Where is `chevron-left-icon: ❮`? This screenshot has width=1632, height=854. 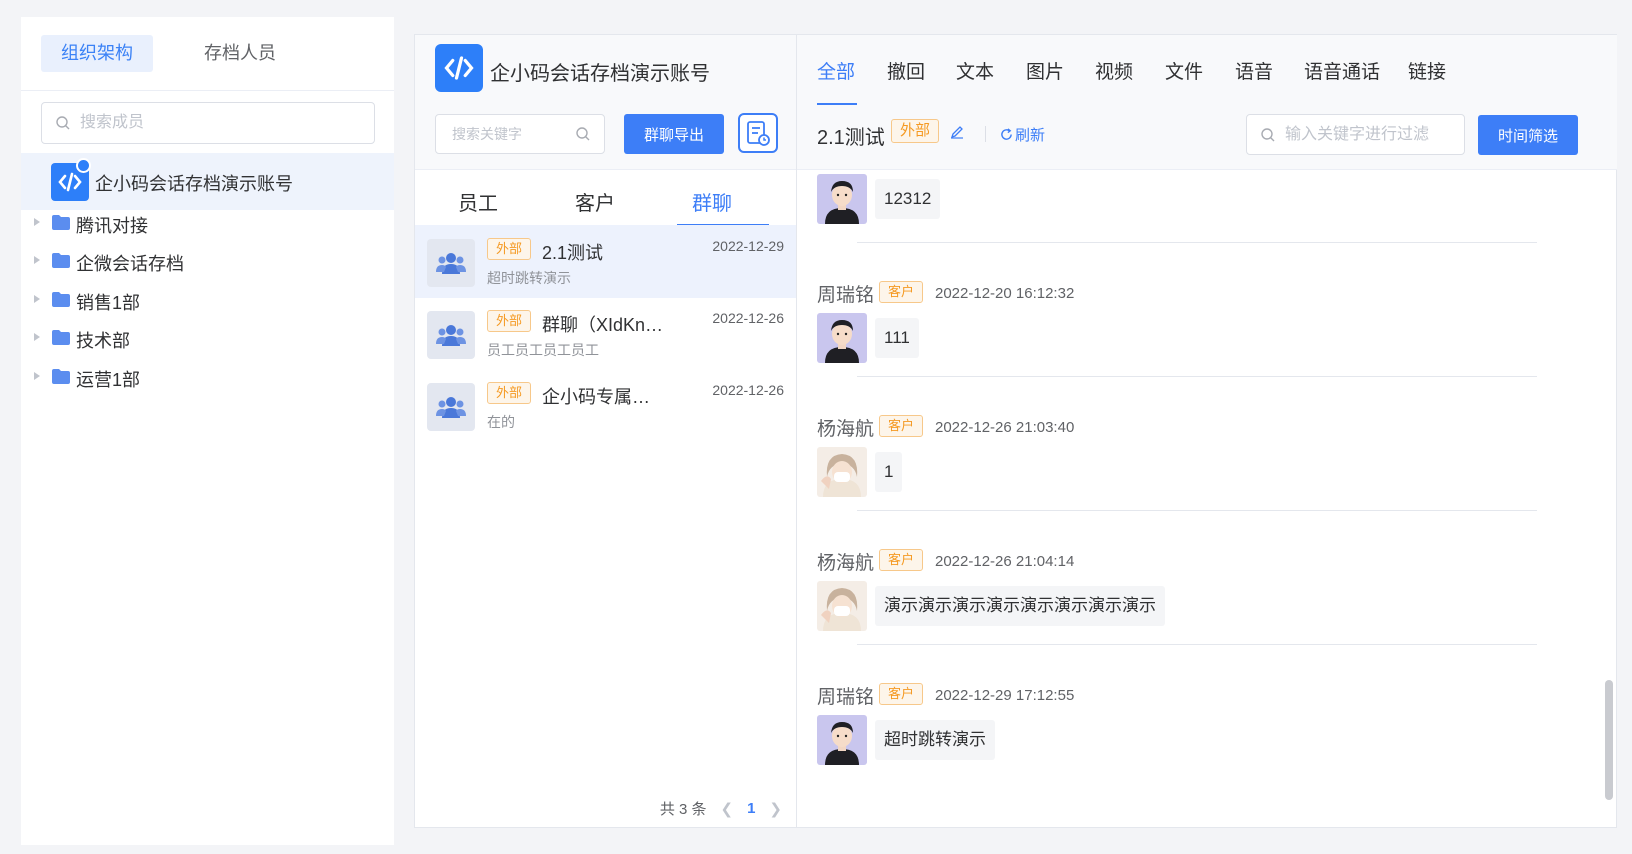
chevron-left-icon: ❮ is located at coordinates (727, 809).